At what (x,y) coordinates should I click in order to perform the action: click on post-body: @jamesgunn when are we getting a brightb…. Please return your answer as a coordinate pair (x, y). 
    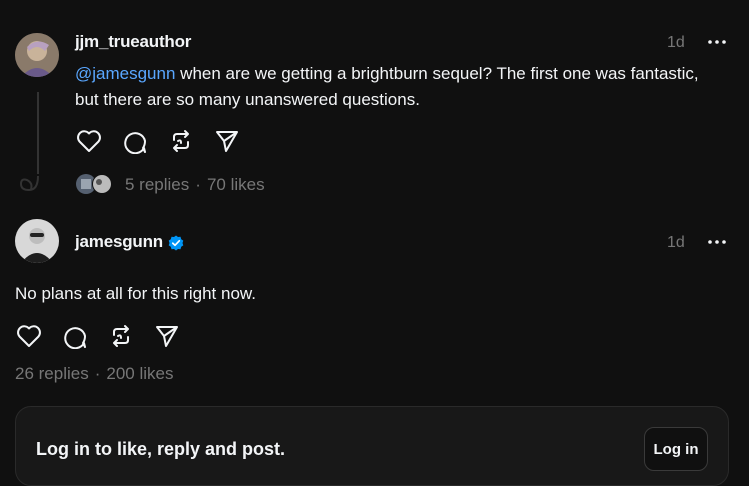
    Looking at the image, I should click on (395, 87).